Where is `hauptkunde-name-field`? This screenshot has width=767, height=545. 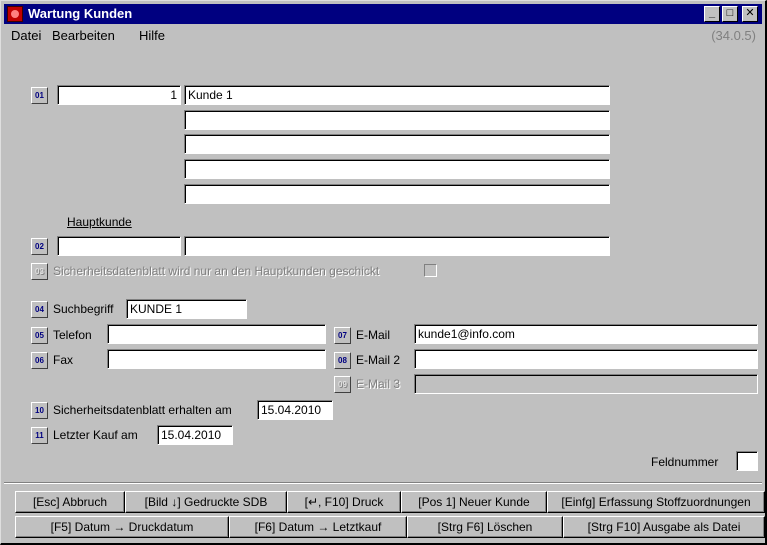 hauptkunde-name-field is located at coordinates (397, 246).